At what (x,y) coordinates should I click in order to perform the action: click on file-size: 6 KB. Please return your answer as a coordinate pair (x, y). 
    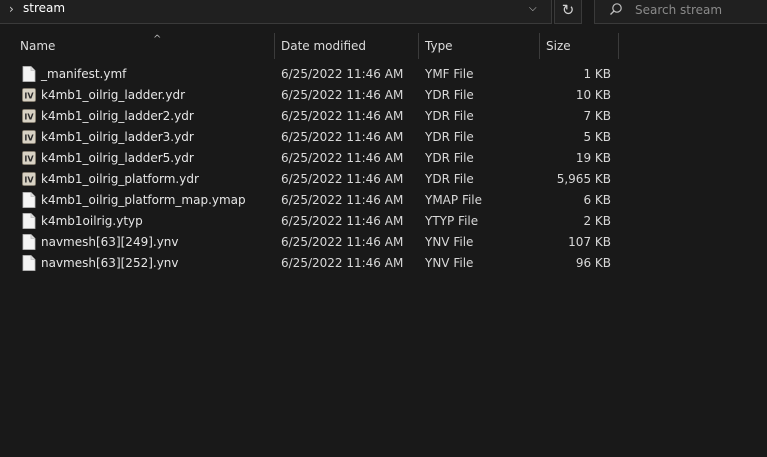
    Looking at the image, I should click on (597, 200).